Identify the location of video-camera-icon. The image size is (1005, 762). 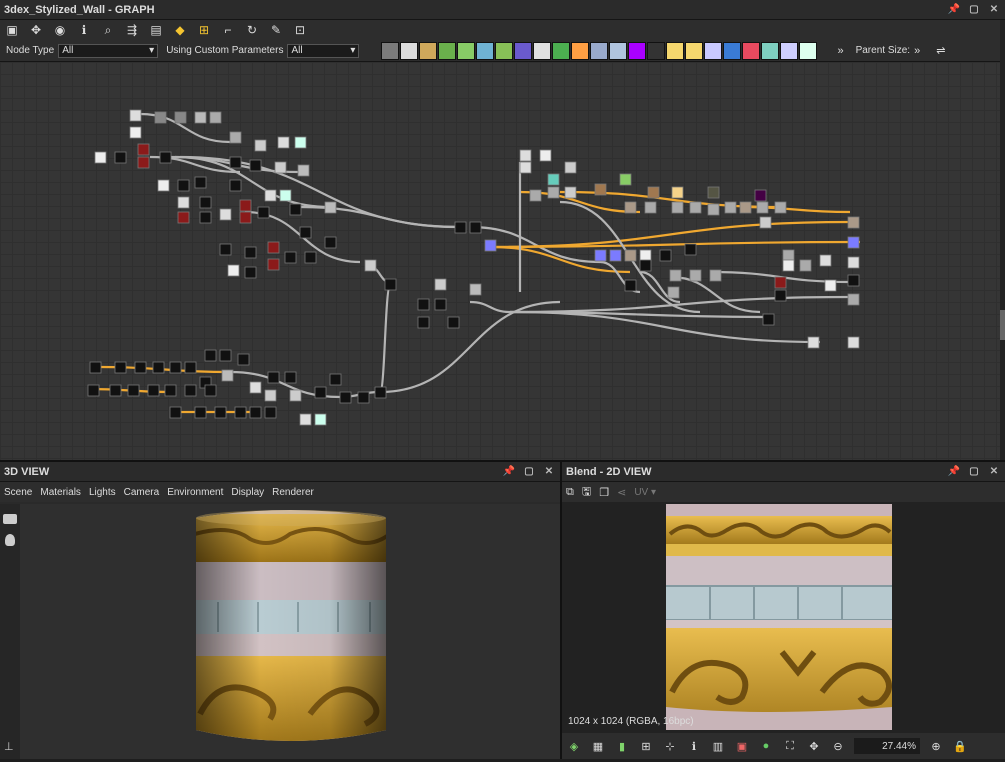
(10, 519).